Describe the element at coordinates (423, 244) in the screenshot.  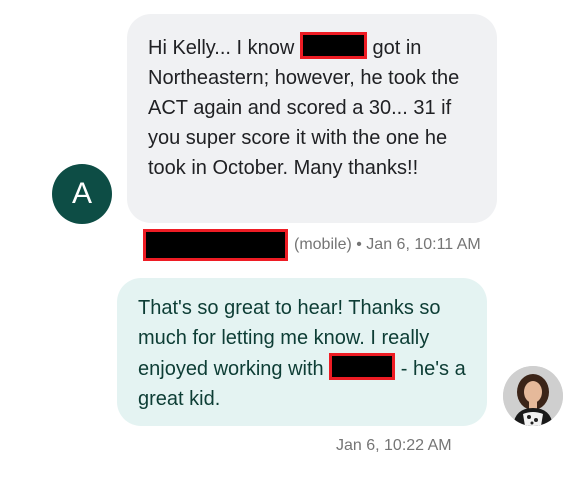
I see `incoming-timestamp: Jan 6, 10:11 AM` at that location.